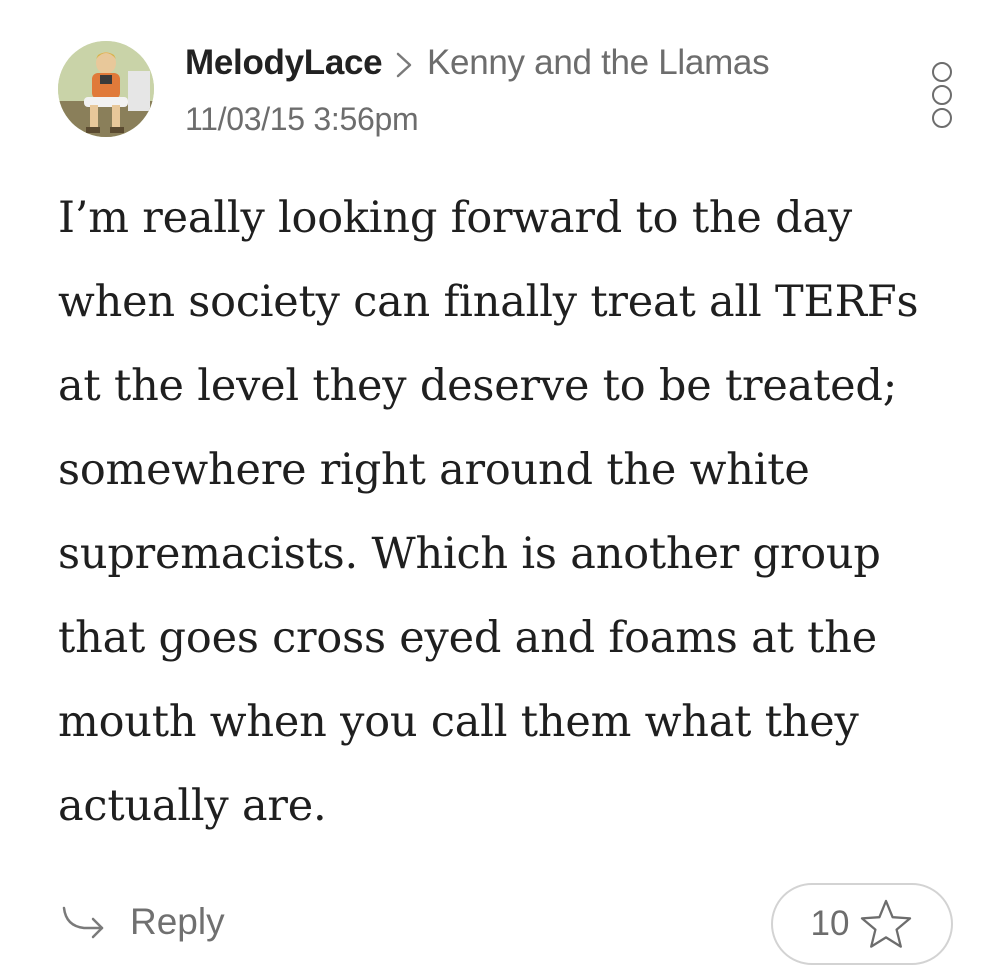 Image resolution: width=986 pixels, height=975 pixels. What do you see at coordinates (830, 923) in the screenshot?
I see `star-count: 10` at bounding box center [830, 923].